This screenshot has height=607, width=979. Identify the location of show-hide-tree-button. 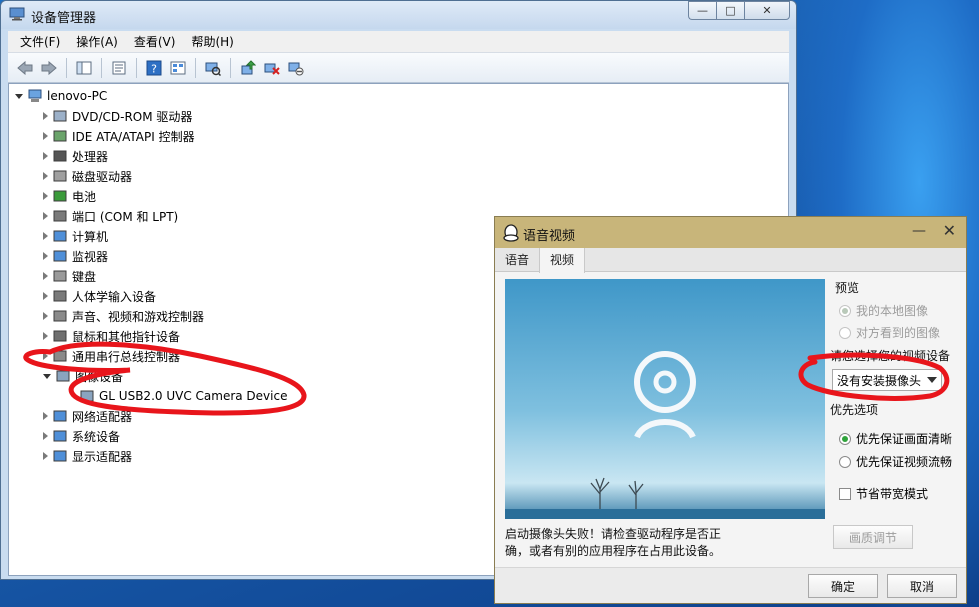
(84, 68).